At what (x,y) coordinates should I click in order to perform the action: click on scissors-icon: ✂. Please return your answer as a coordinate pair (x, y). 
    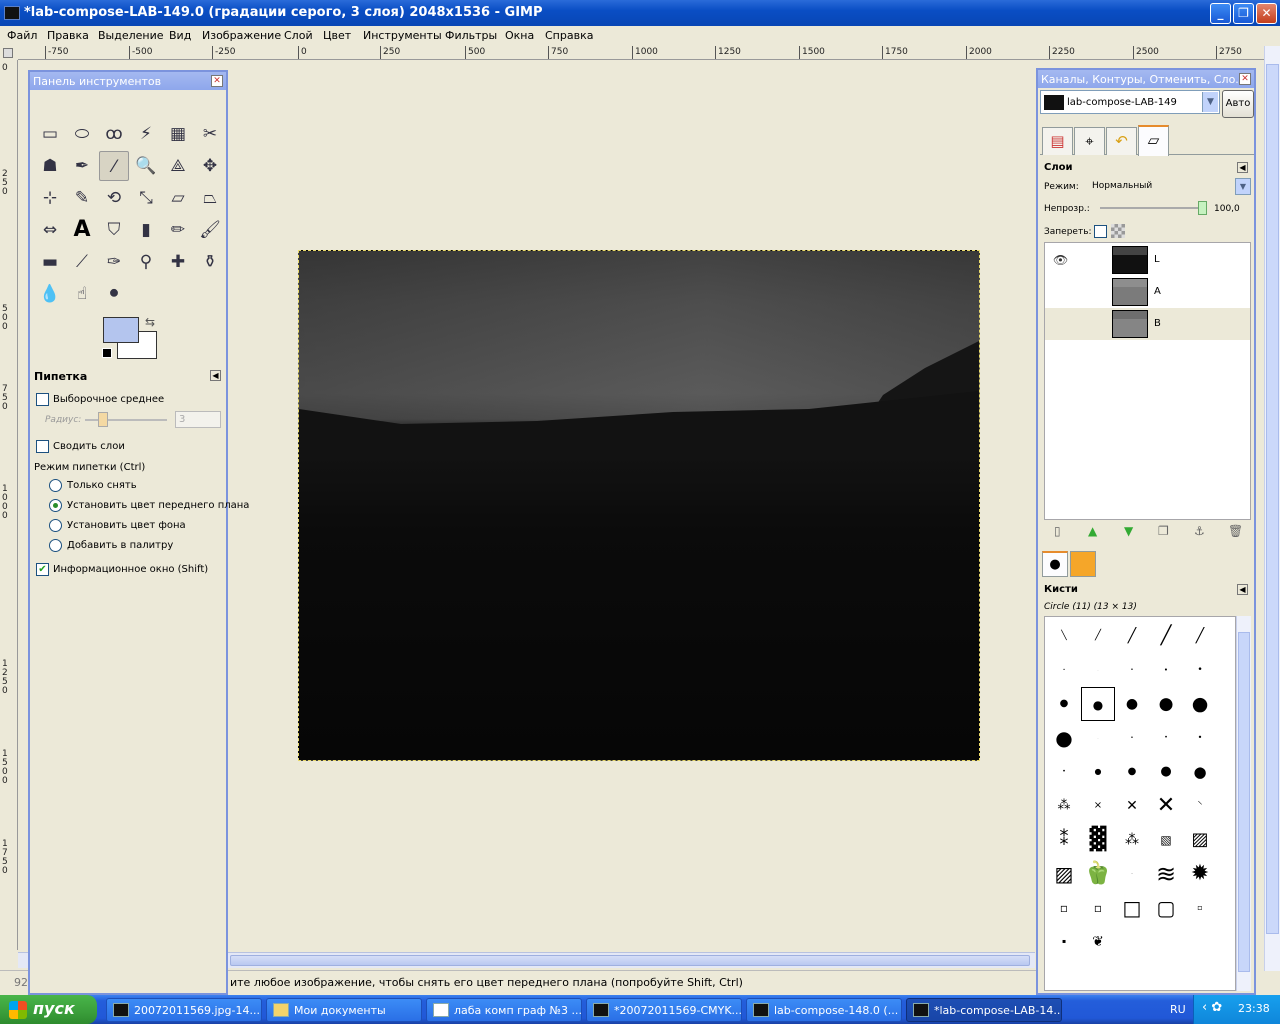
    Looking at the image, I should click on (210, 134).